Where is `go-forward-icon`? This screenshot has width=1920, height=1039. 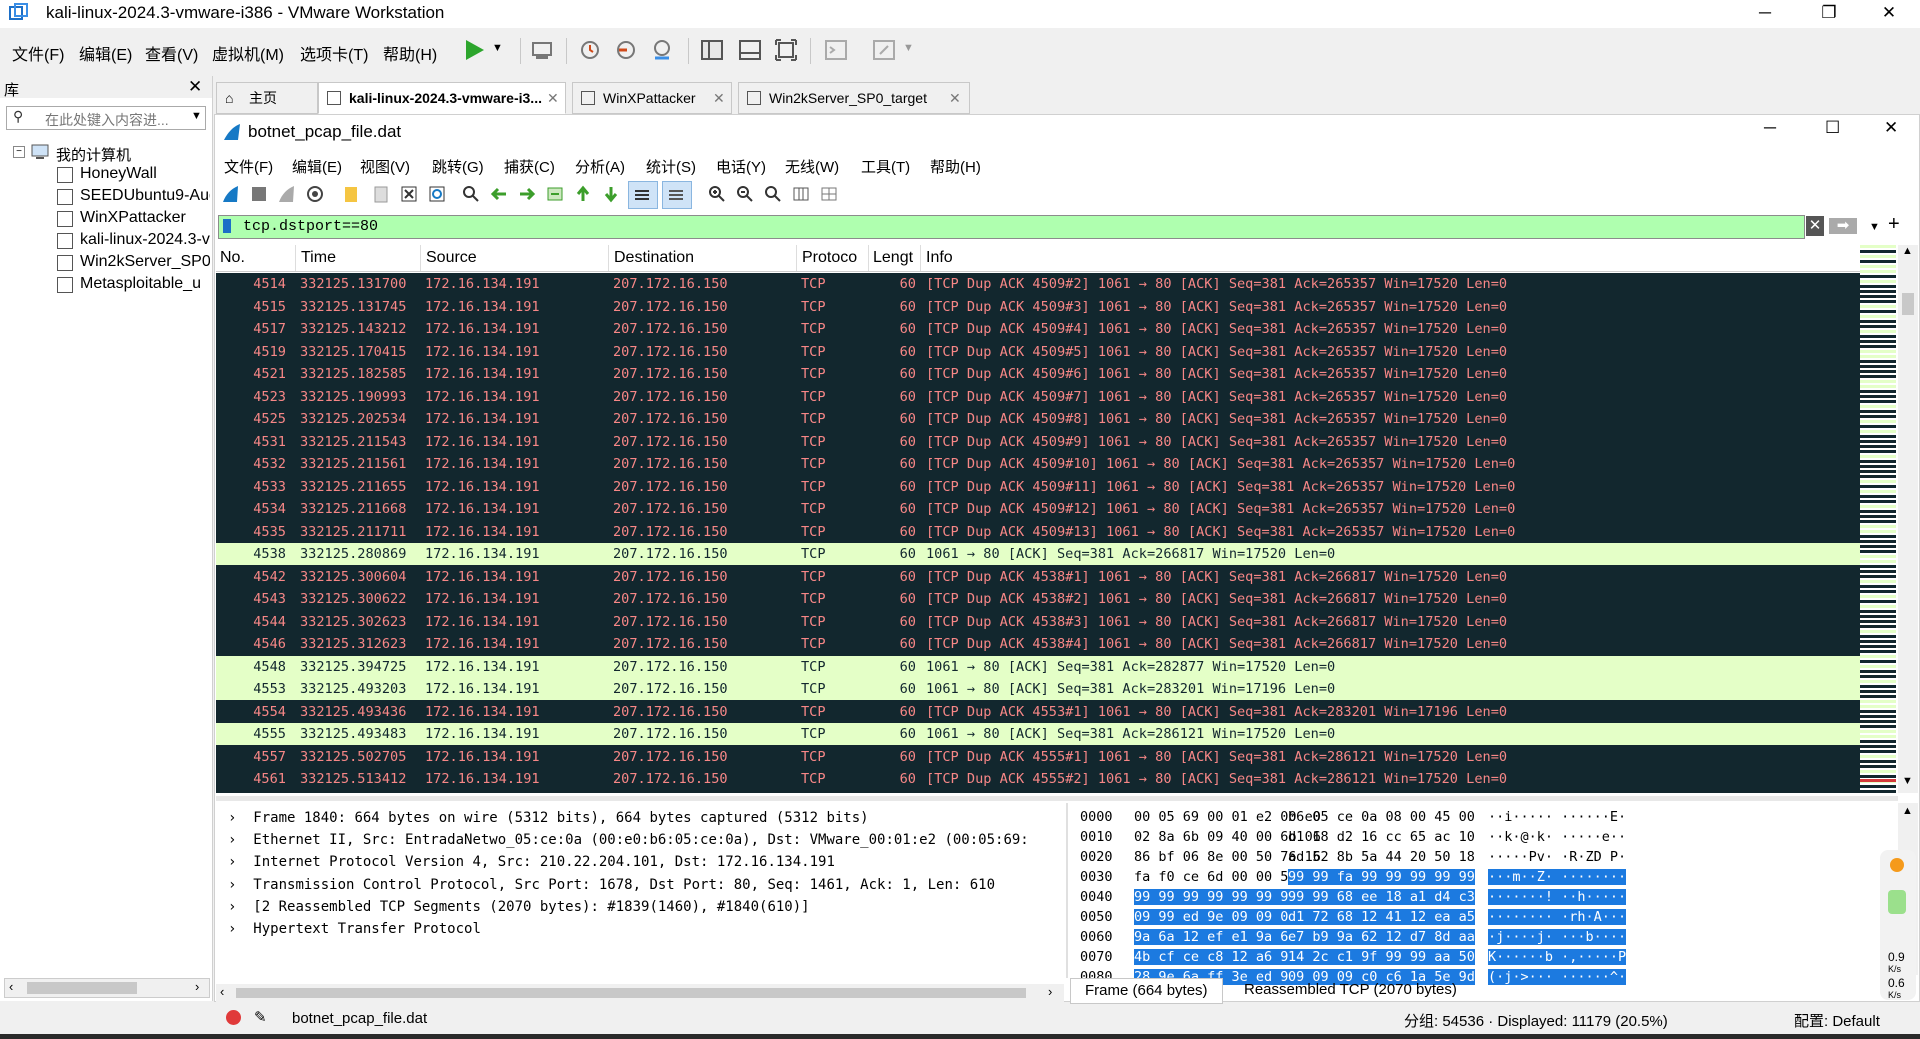
go-forward-icon is located at coordinates (527, 194).